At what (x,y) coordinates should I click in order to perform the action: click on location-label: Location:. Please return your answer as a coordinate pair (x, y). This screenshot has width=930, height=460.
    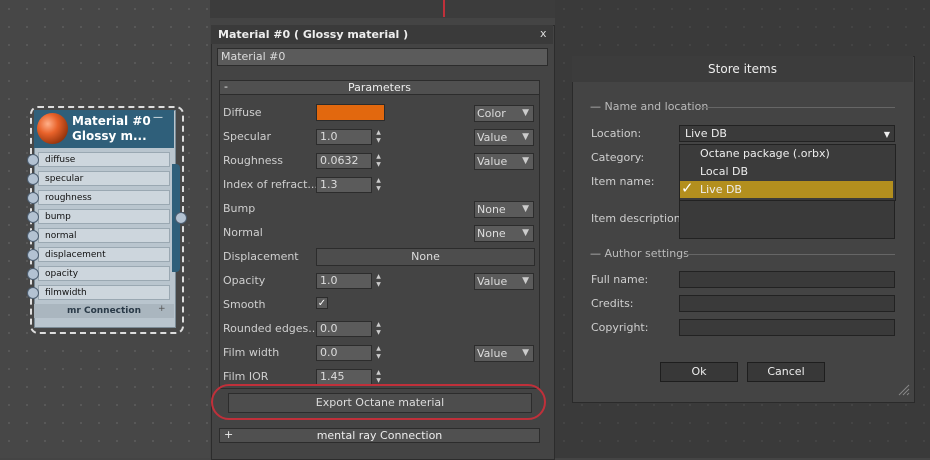
    Looking at the image, I should click on (616, 133).